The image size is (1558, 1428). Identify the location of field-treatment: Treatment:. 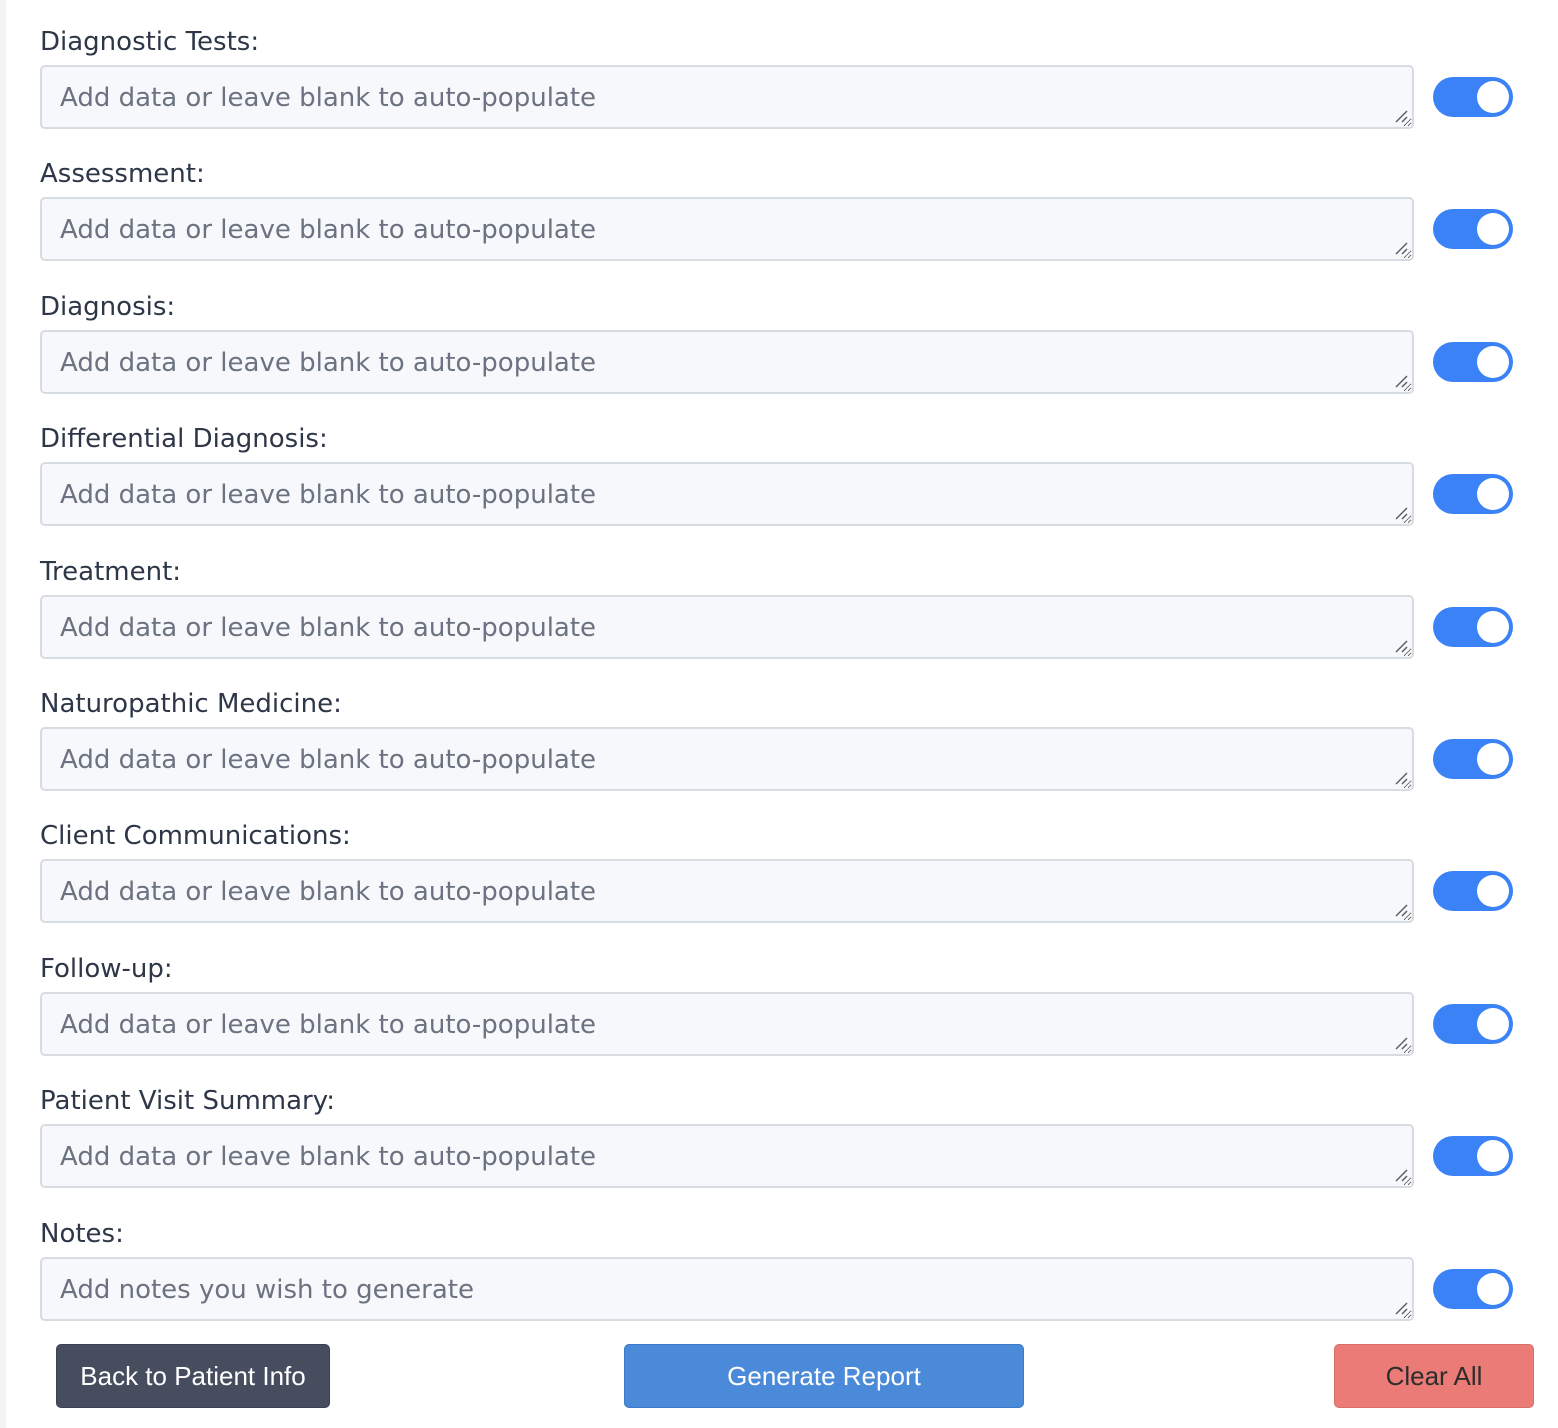
(778, 620).